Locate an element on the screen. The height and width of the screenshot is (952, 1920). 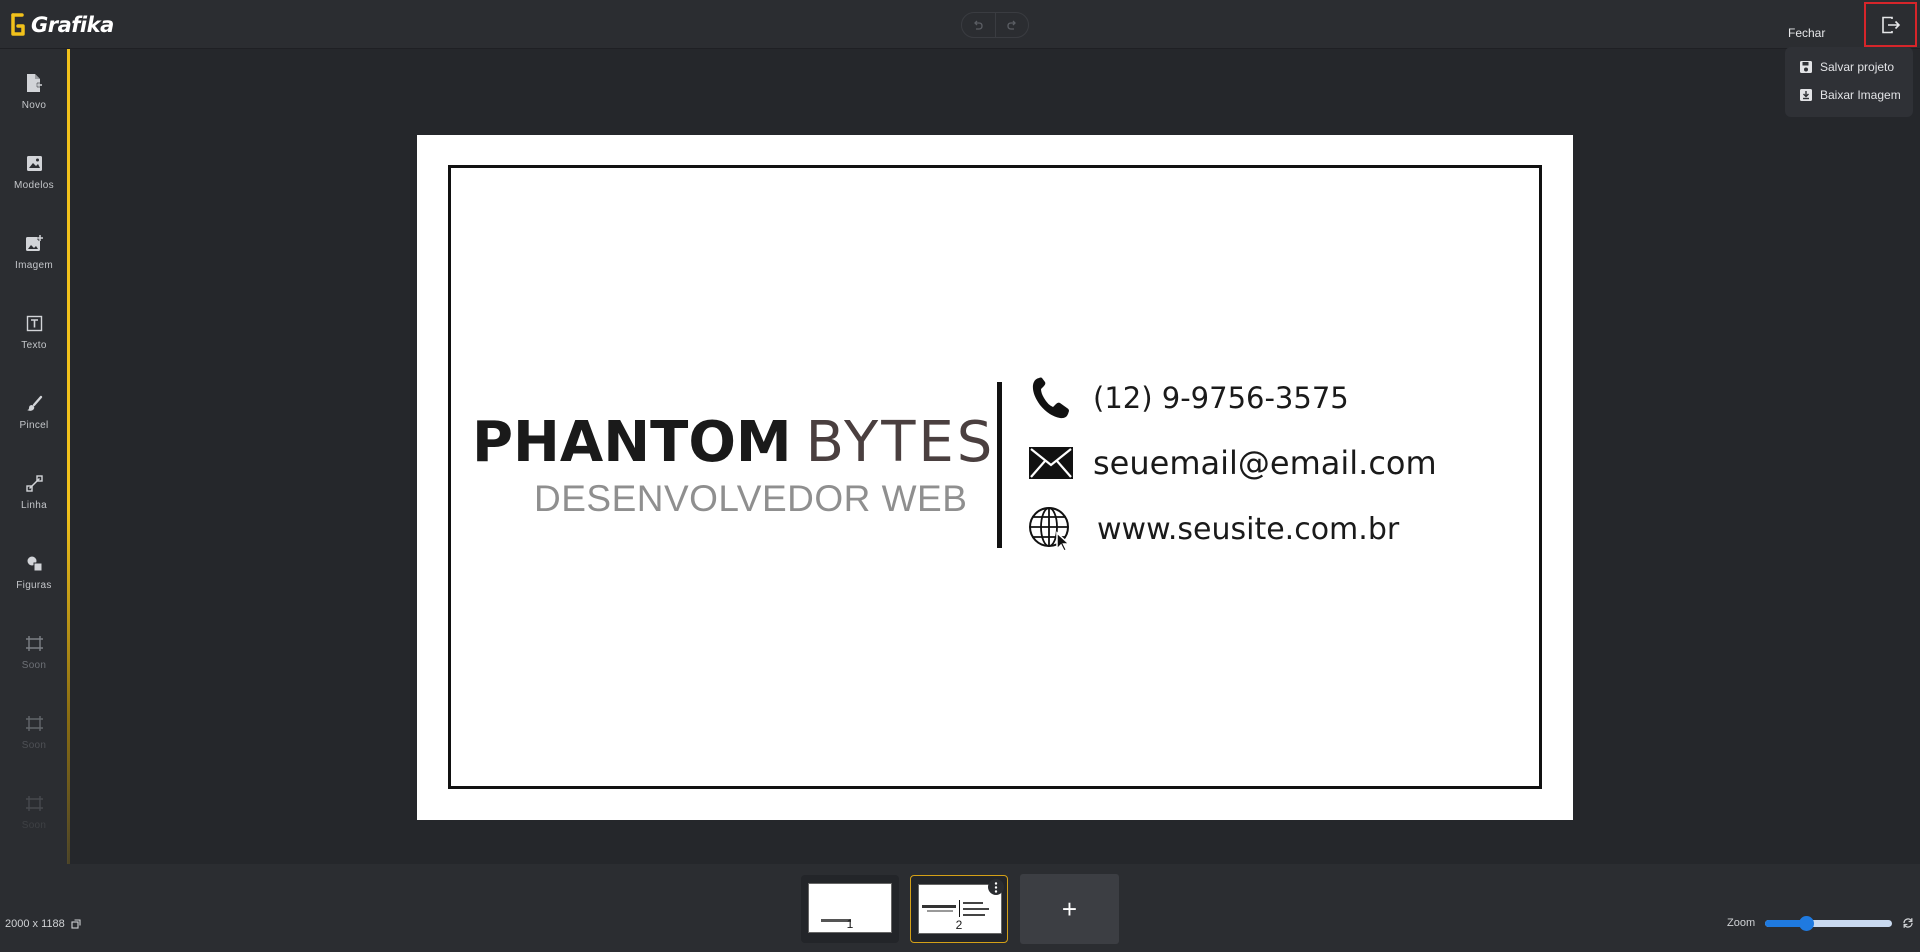
redo-icon is located at coordinates (1011, 25).